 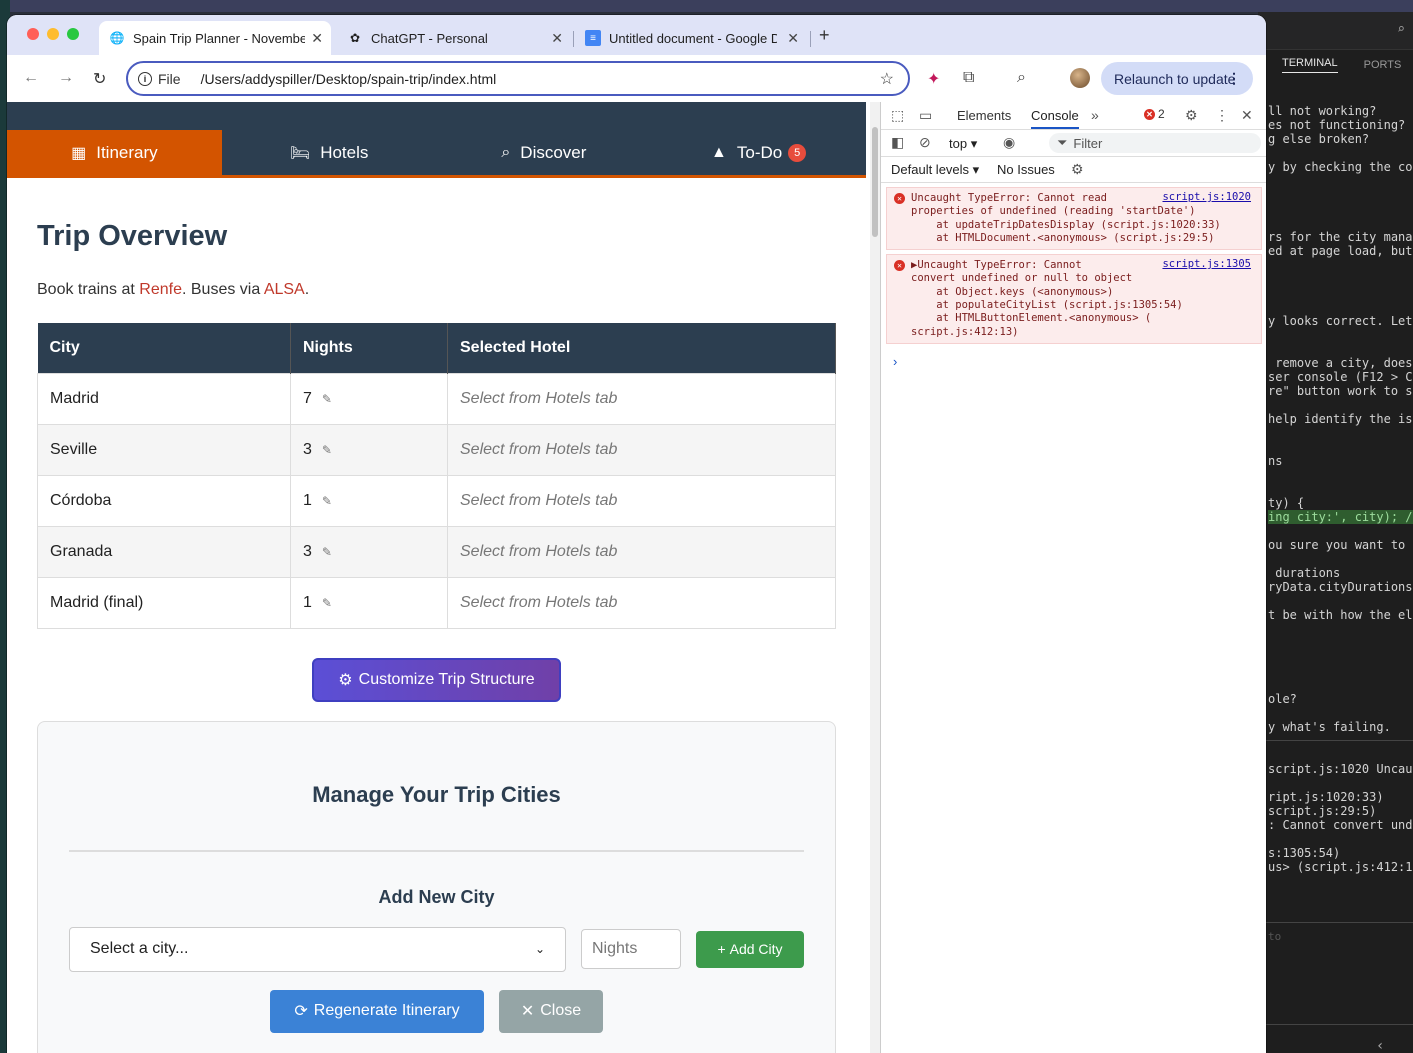 I want to click on editor-text-line: y by checking the coo, so click(x=1340, y=167).